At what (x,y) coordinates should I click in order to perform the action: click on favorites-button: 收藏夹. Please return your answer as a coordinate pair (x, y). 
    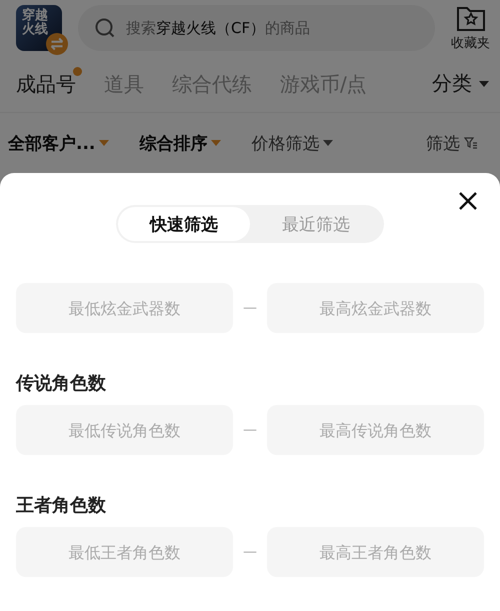
    Looking at the image, I should click on (470, 28).